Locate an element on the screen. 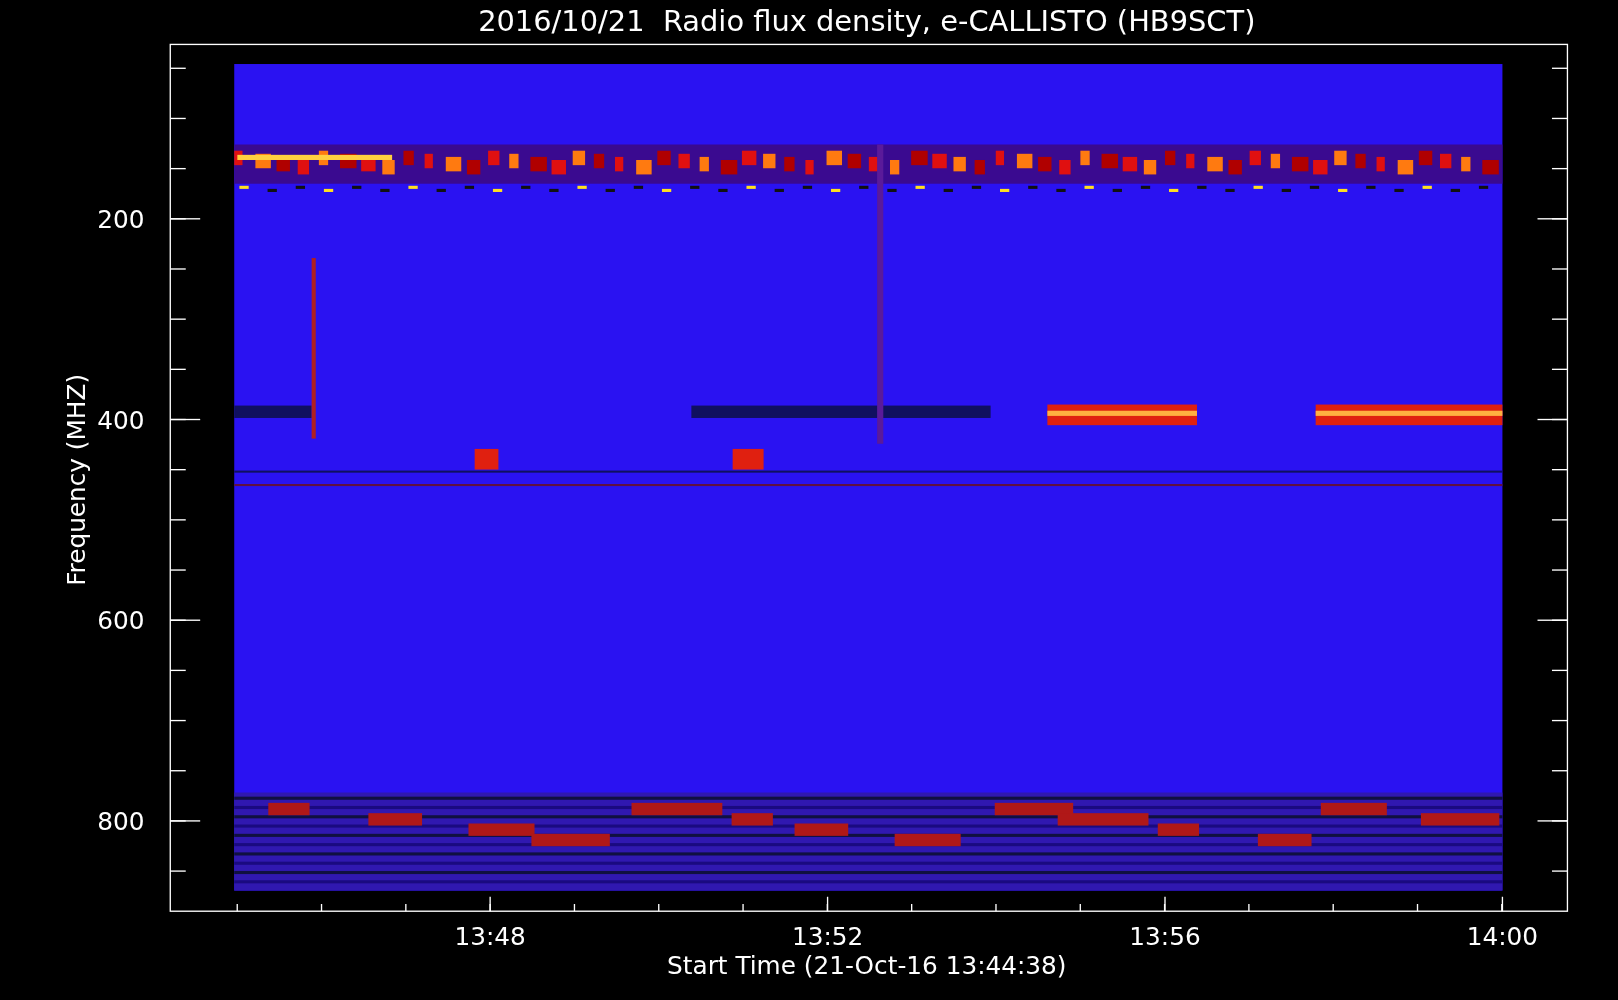 The image size is (1618, 1000). x-tick-label: 13:48 is located at coordinates (490, 937).